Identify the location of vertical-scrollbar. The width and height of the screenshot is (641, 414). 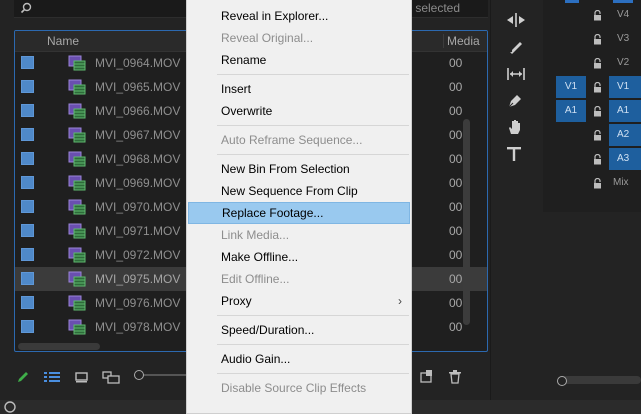
(466, 222).